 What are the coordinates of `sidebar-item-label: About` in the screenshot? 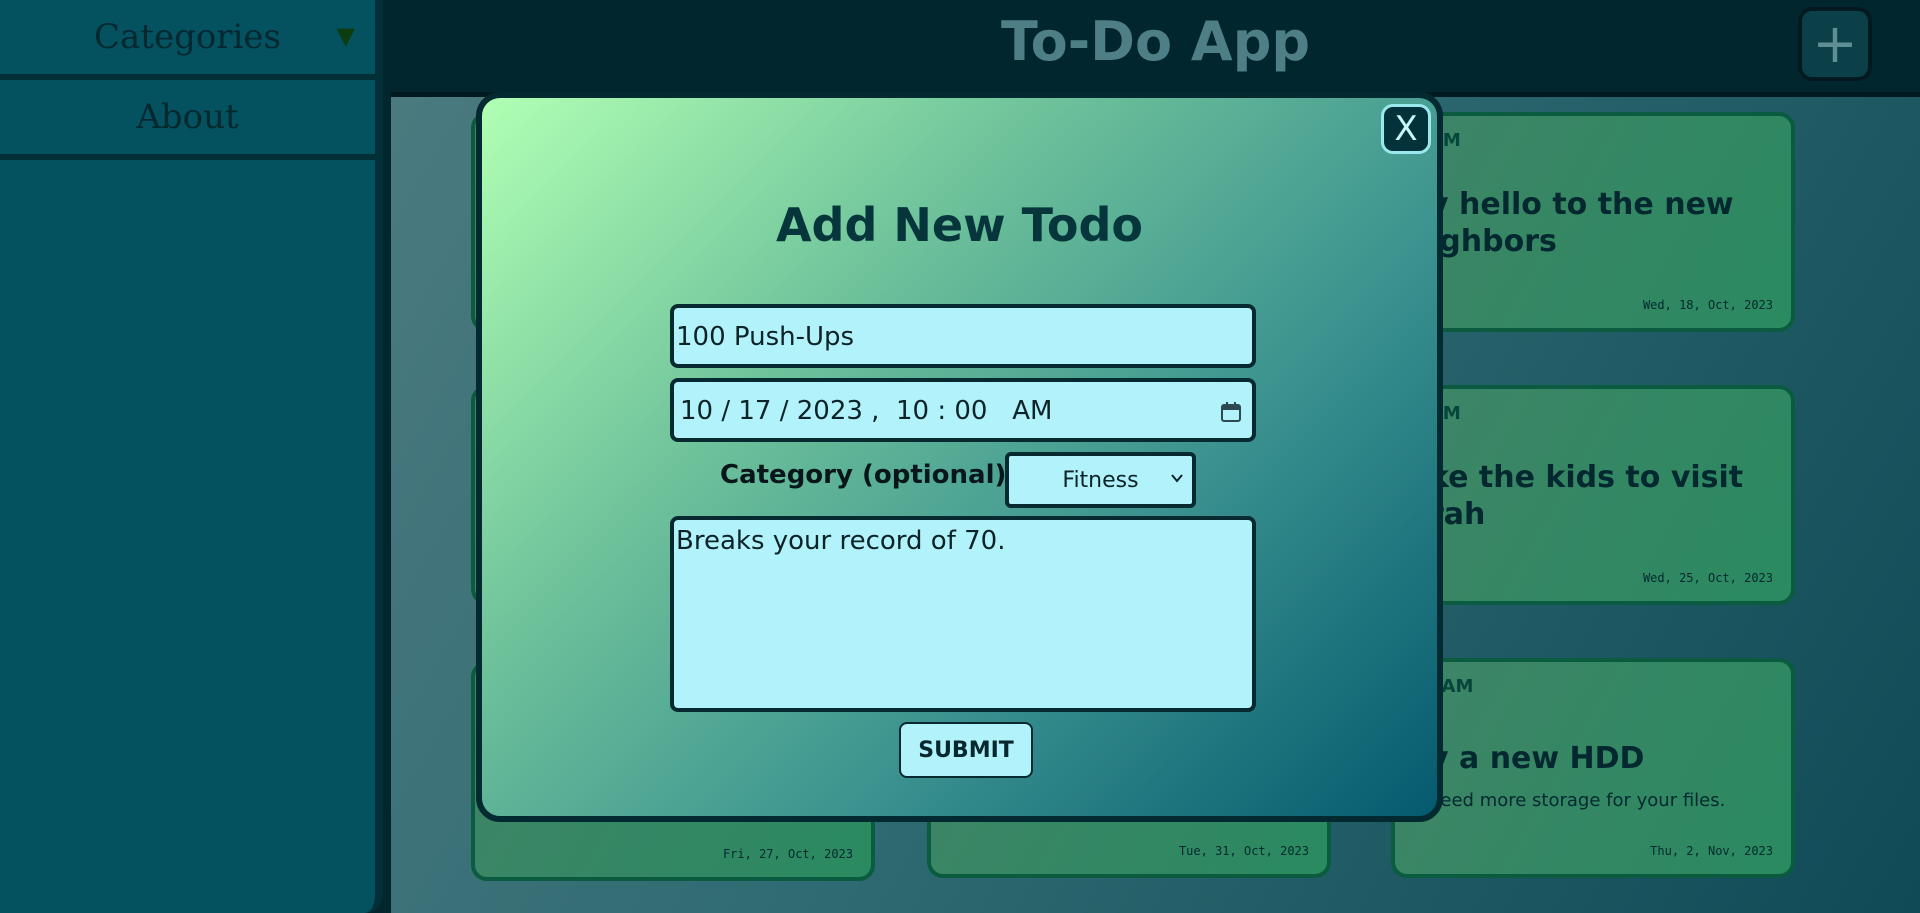 It's located at (187, 117).